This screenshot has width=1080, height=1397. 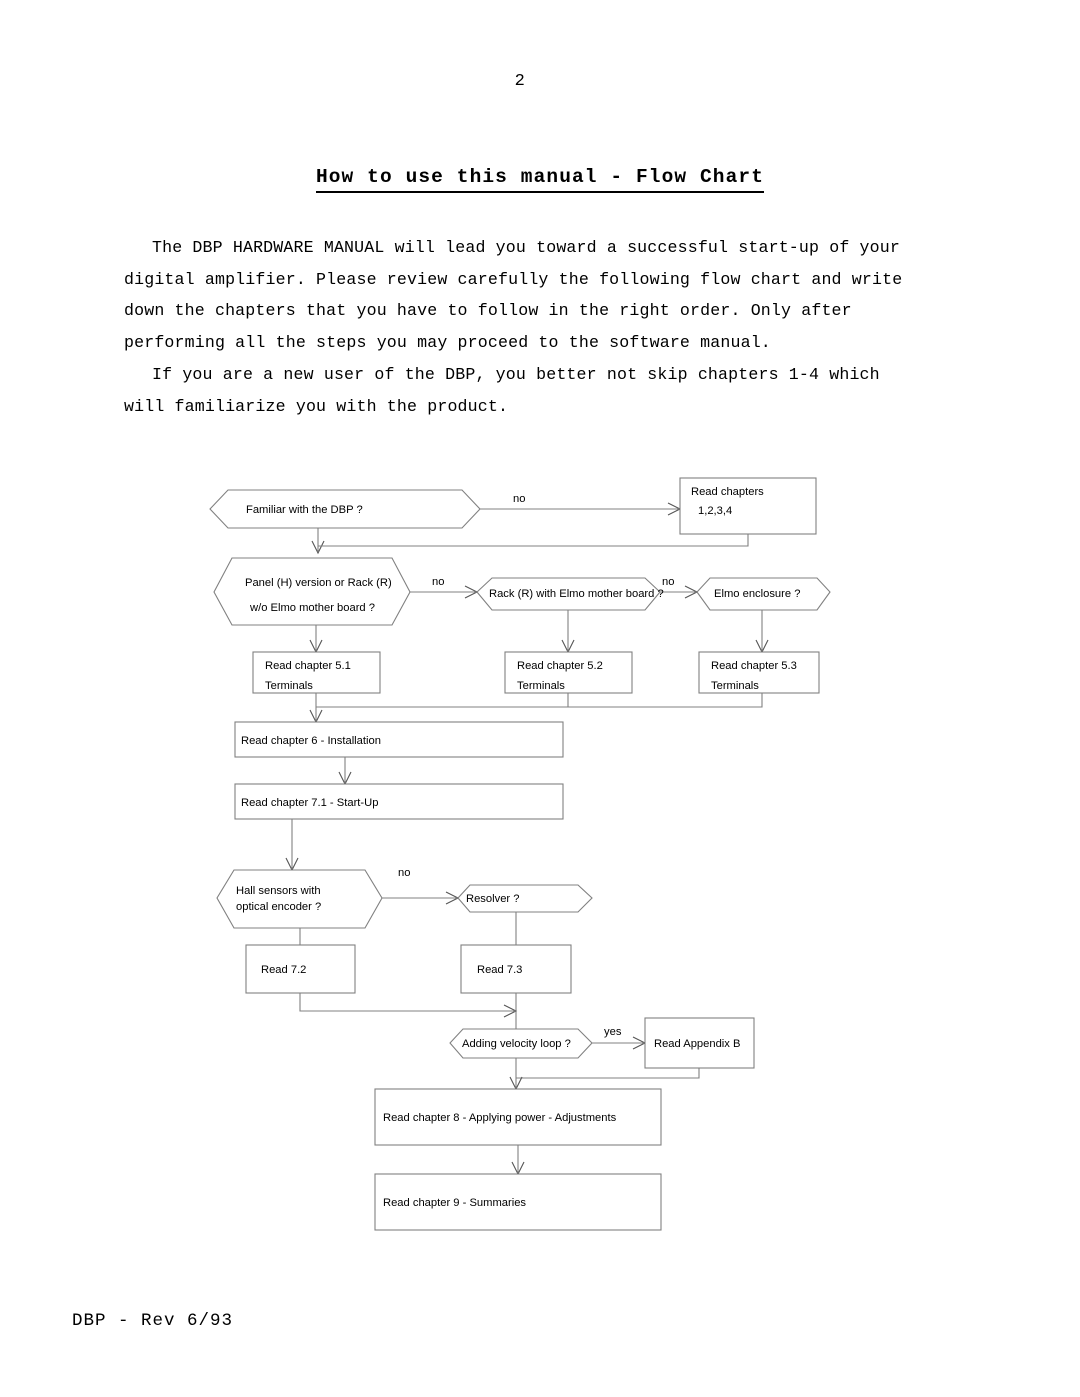 I want to click on process-read-chapter-52-line1: Read chapter 5.2, so click(x=560, y=666).